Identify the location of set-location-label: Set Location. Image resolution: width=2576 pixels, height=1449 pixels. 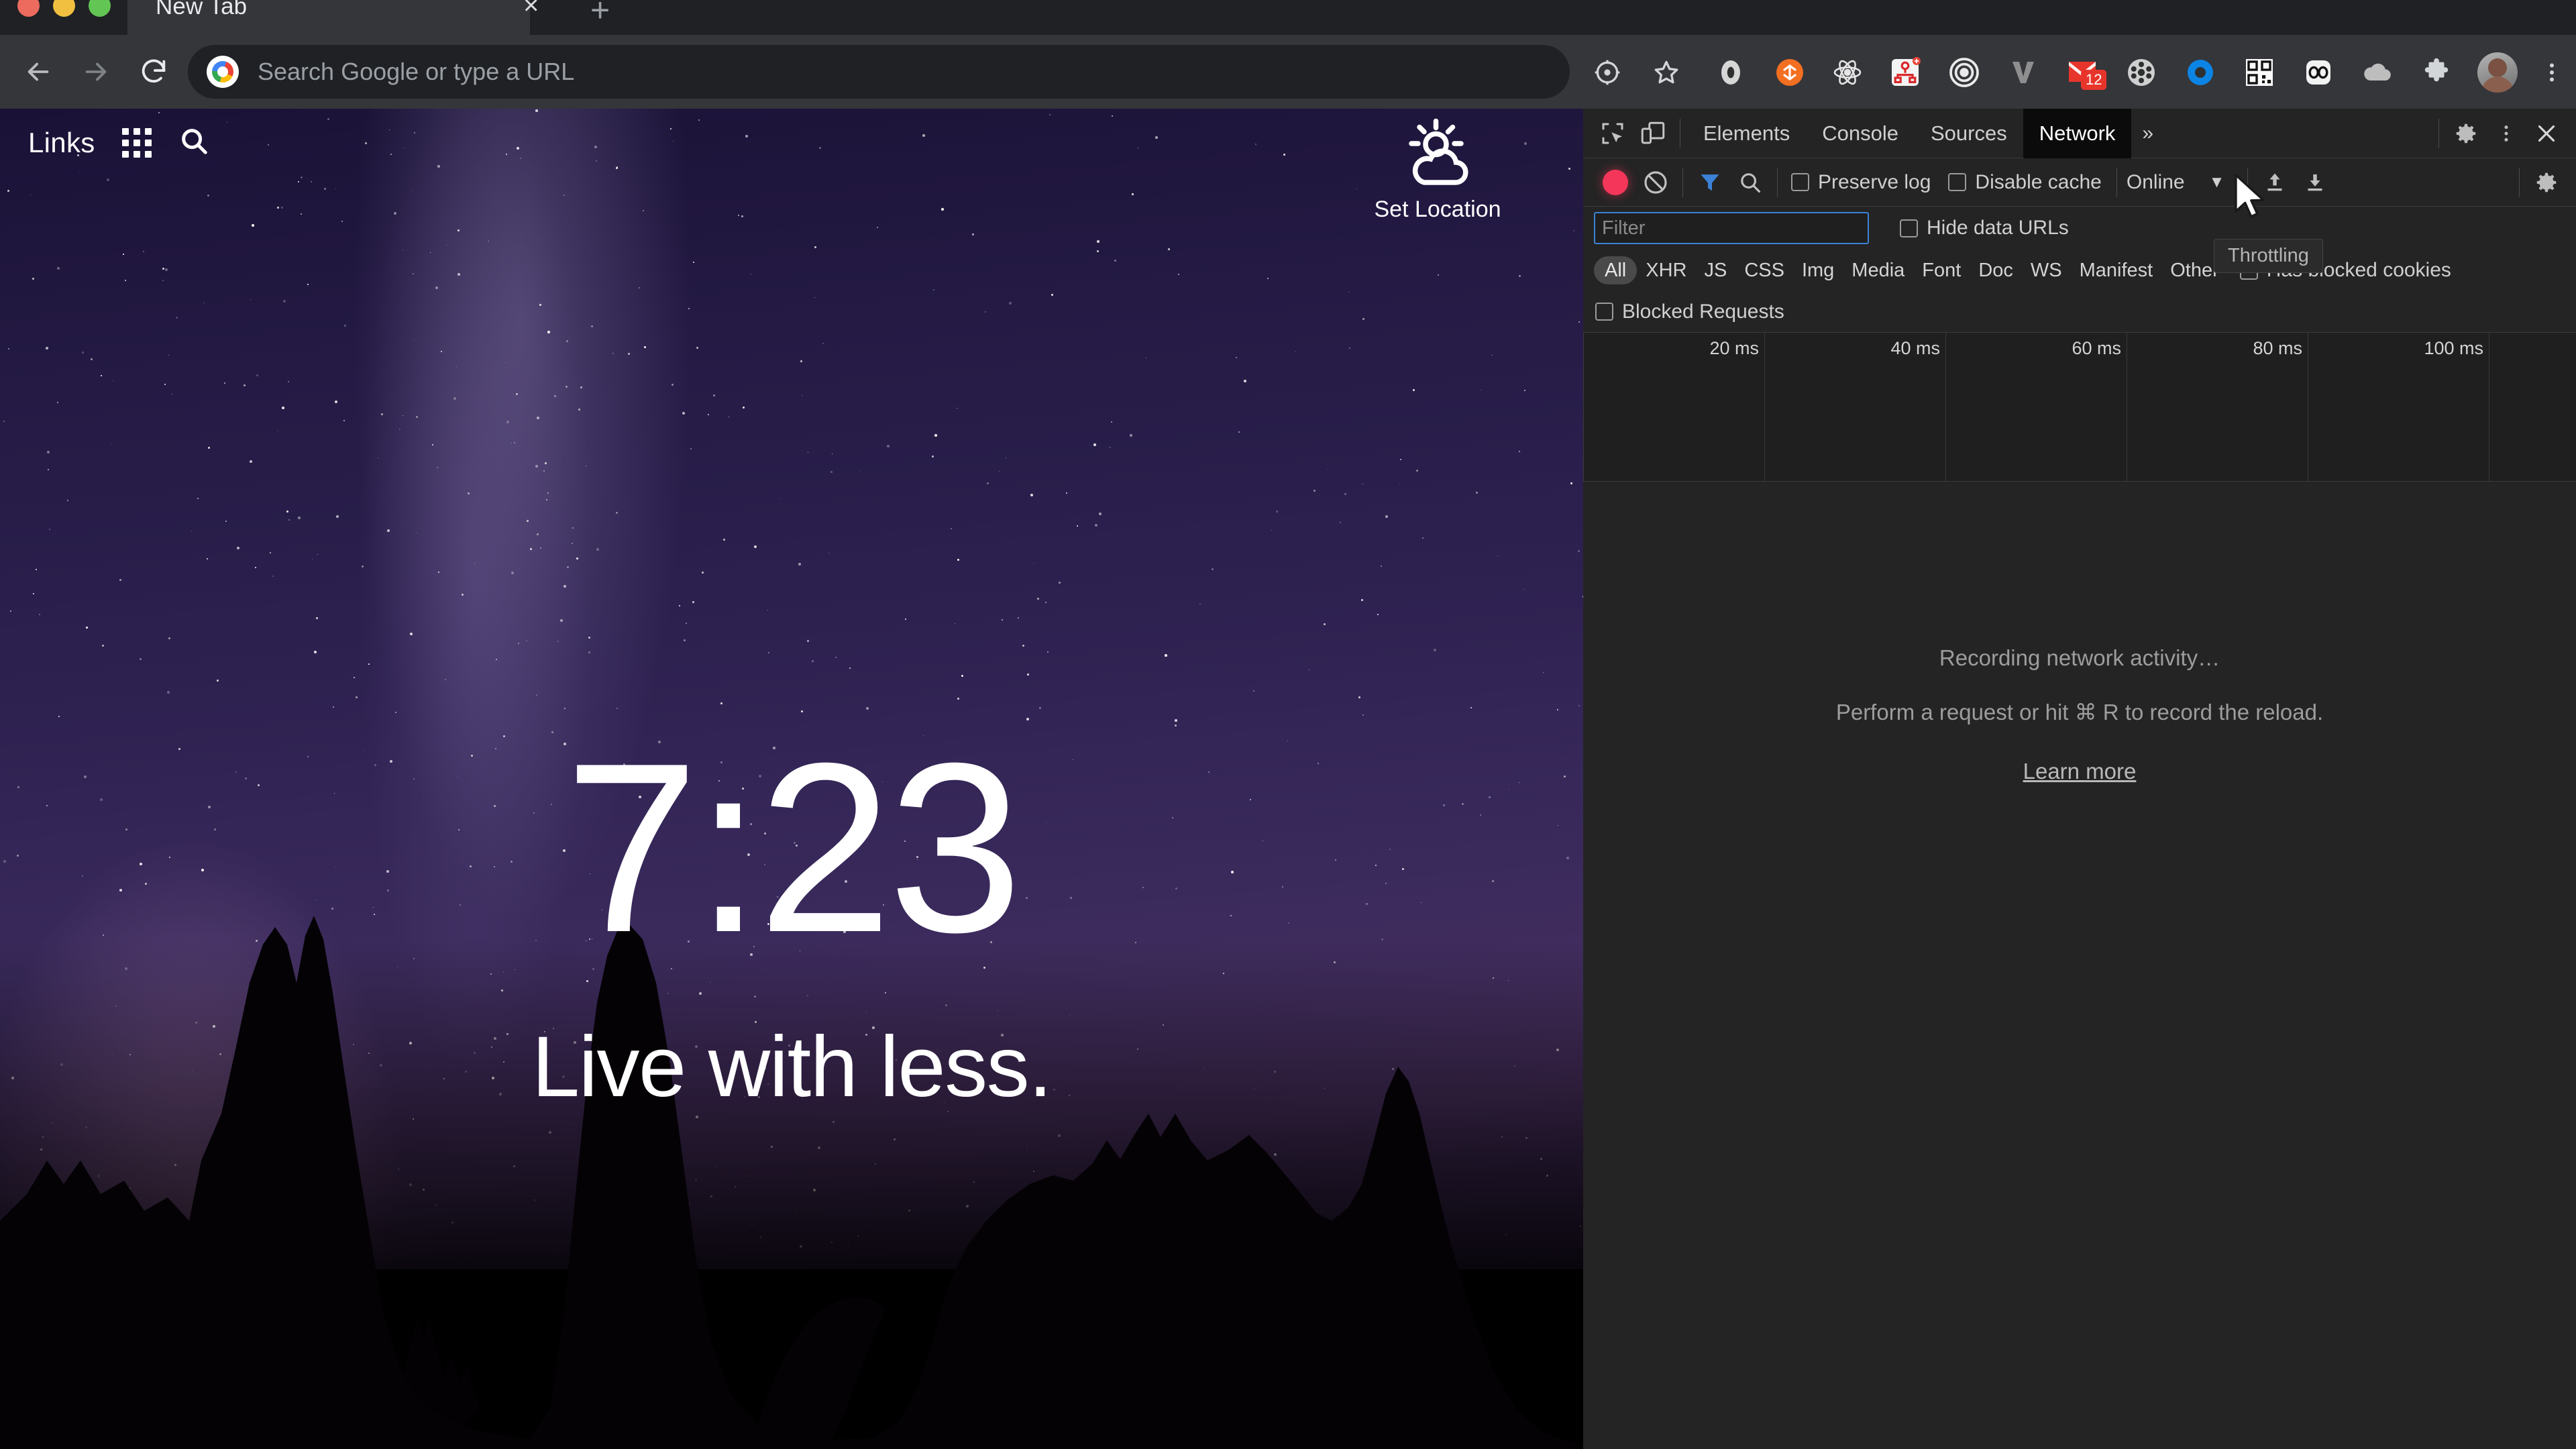
(1437, 210).